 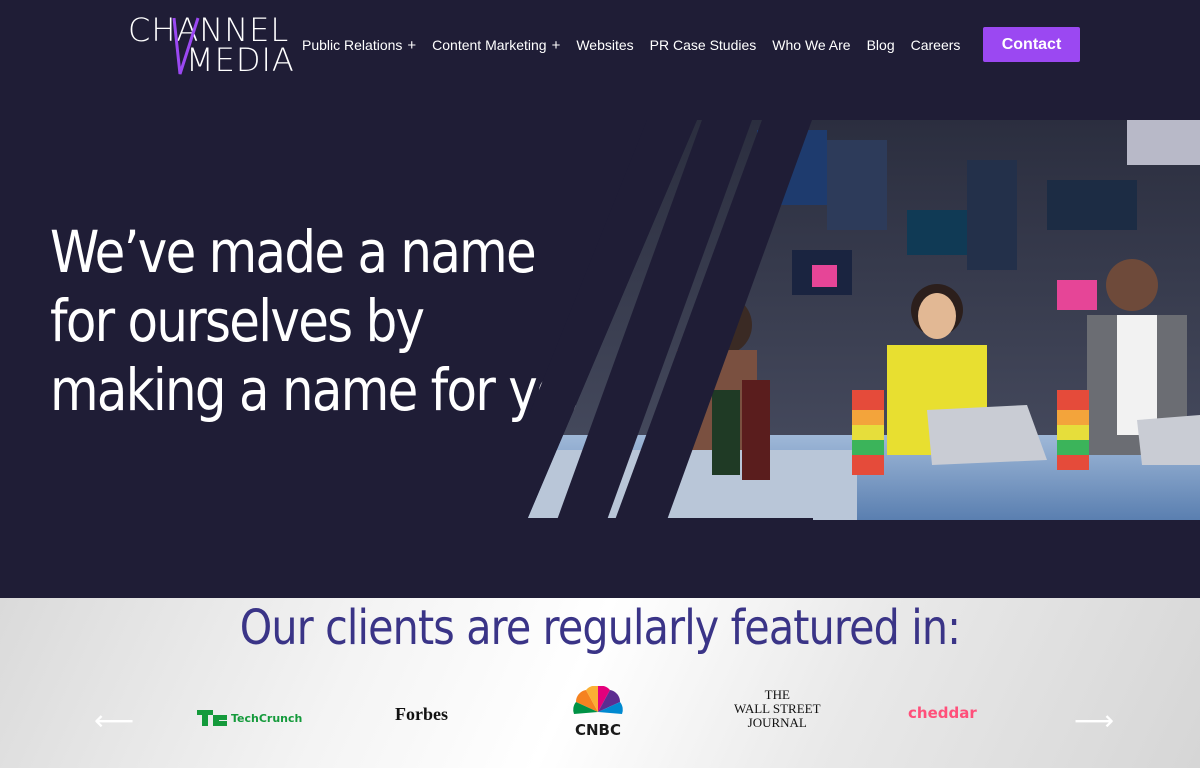 What do you see at coordinates (237, 321) in the screenshot?
I see `hero-headline-line: for ourselves by` at bounding box center [237, 321].